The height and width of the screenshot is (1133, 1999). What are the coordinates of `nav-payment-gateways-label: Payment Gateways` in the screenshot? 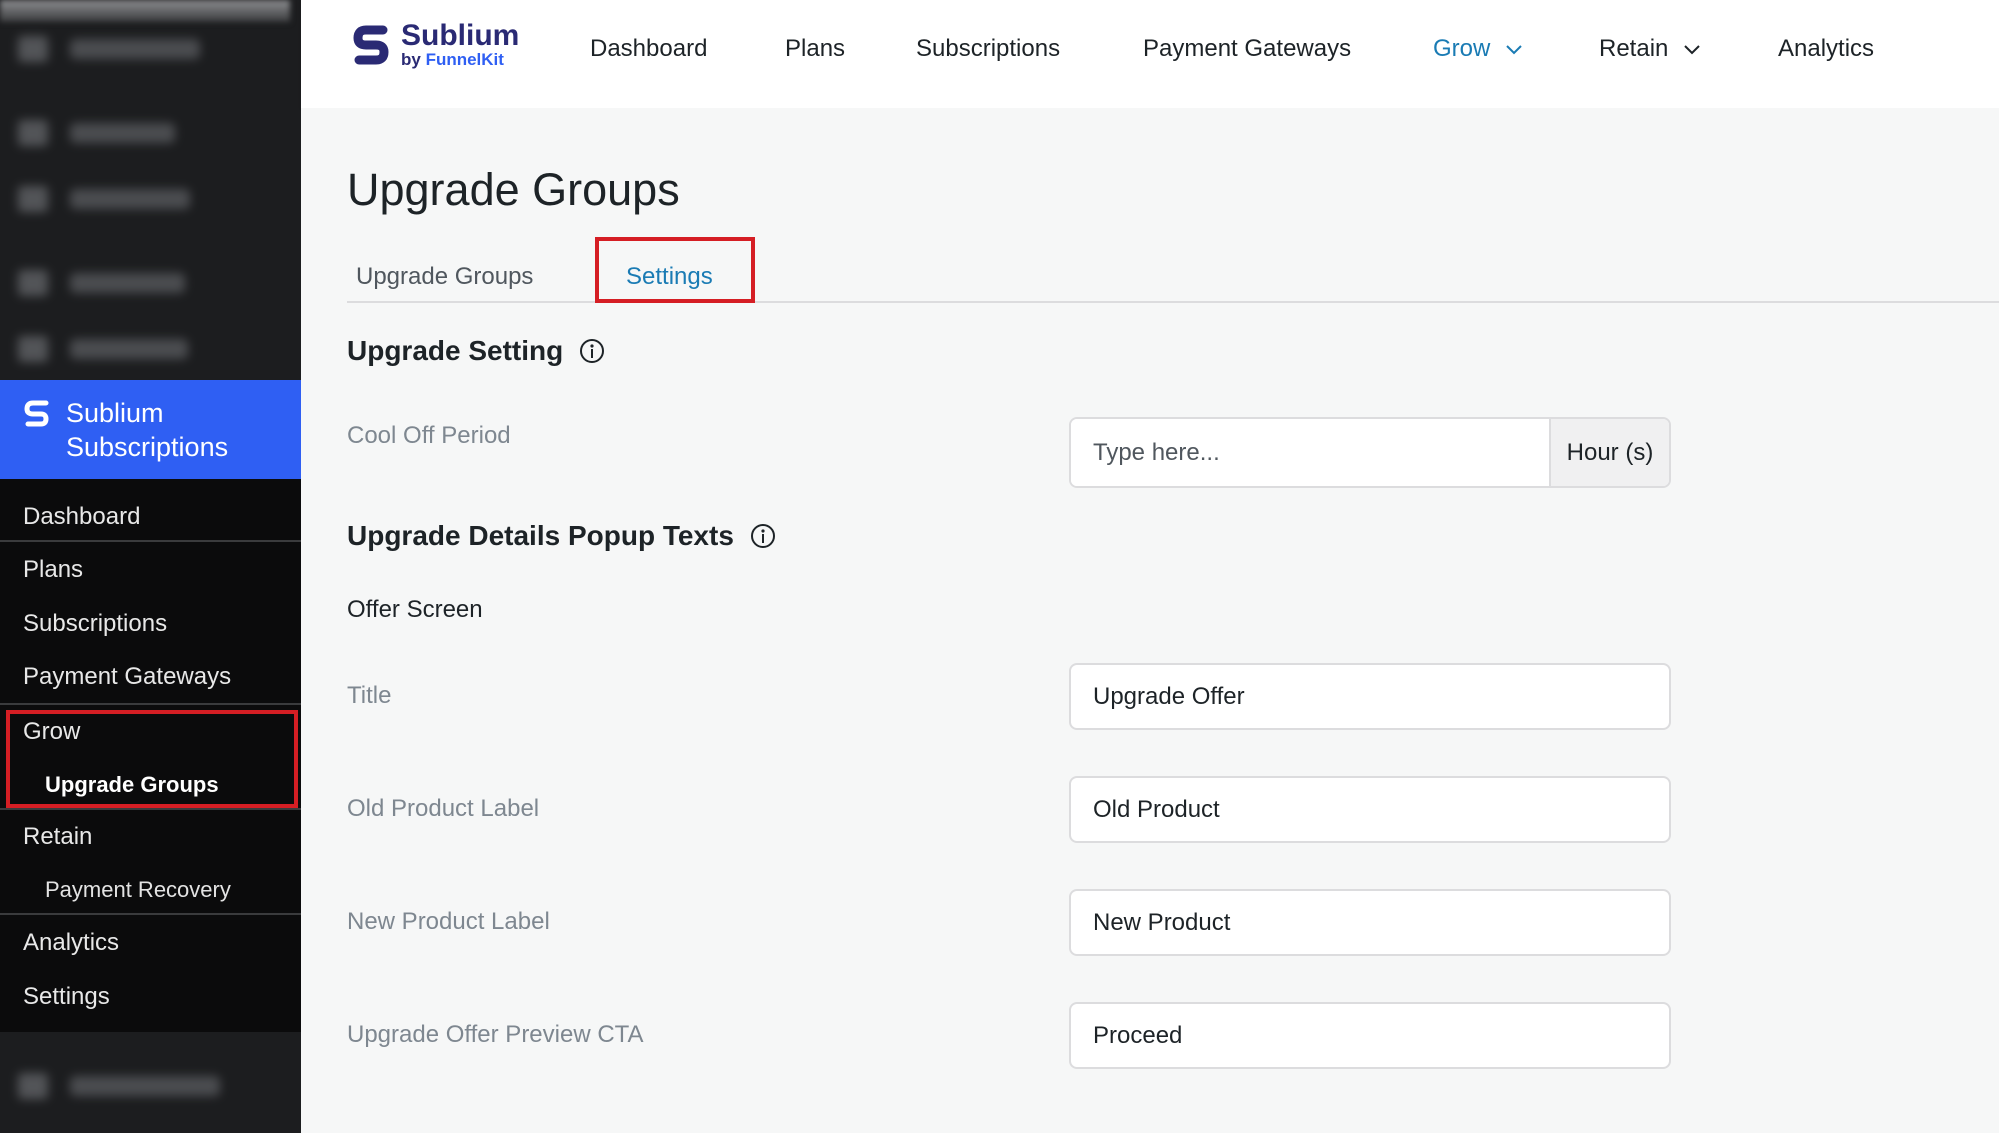 It's located at (1247, 48).